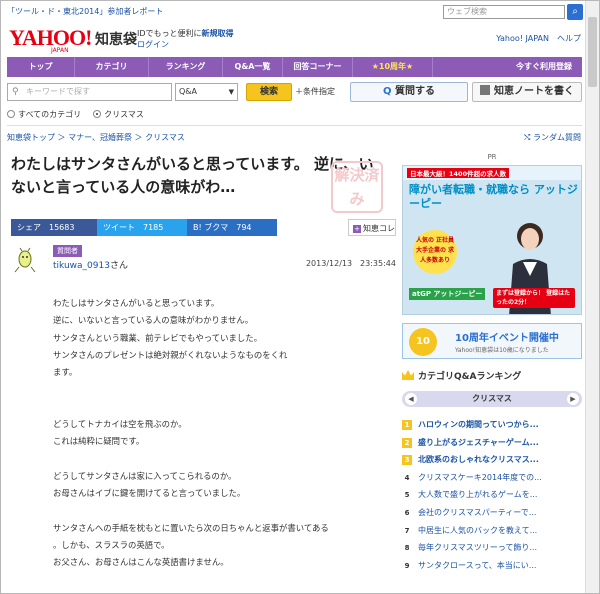 The height and width of the screenshot is (594, 600). What do you see at coordinates (504, 12) in the screenshot?
I see `web-search-input: ウェブ検索` at bounding box center [504, 12].